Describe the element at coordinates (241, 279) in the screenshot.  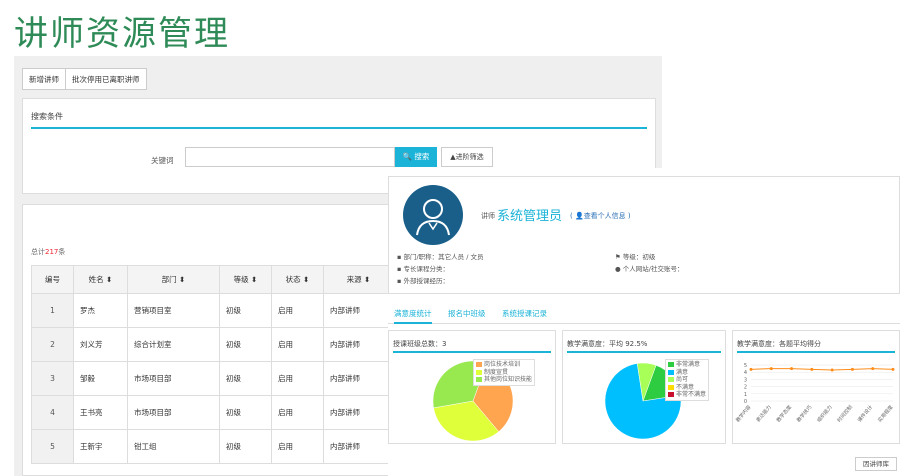
I see `col-level-label: 等级` at that location.